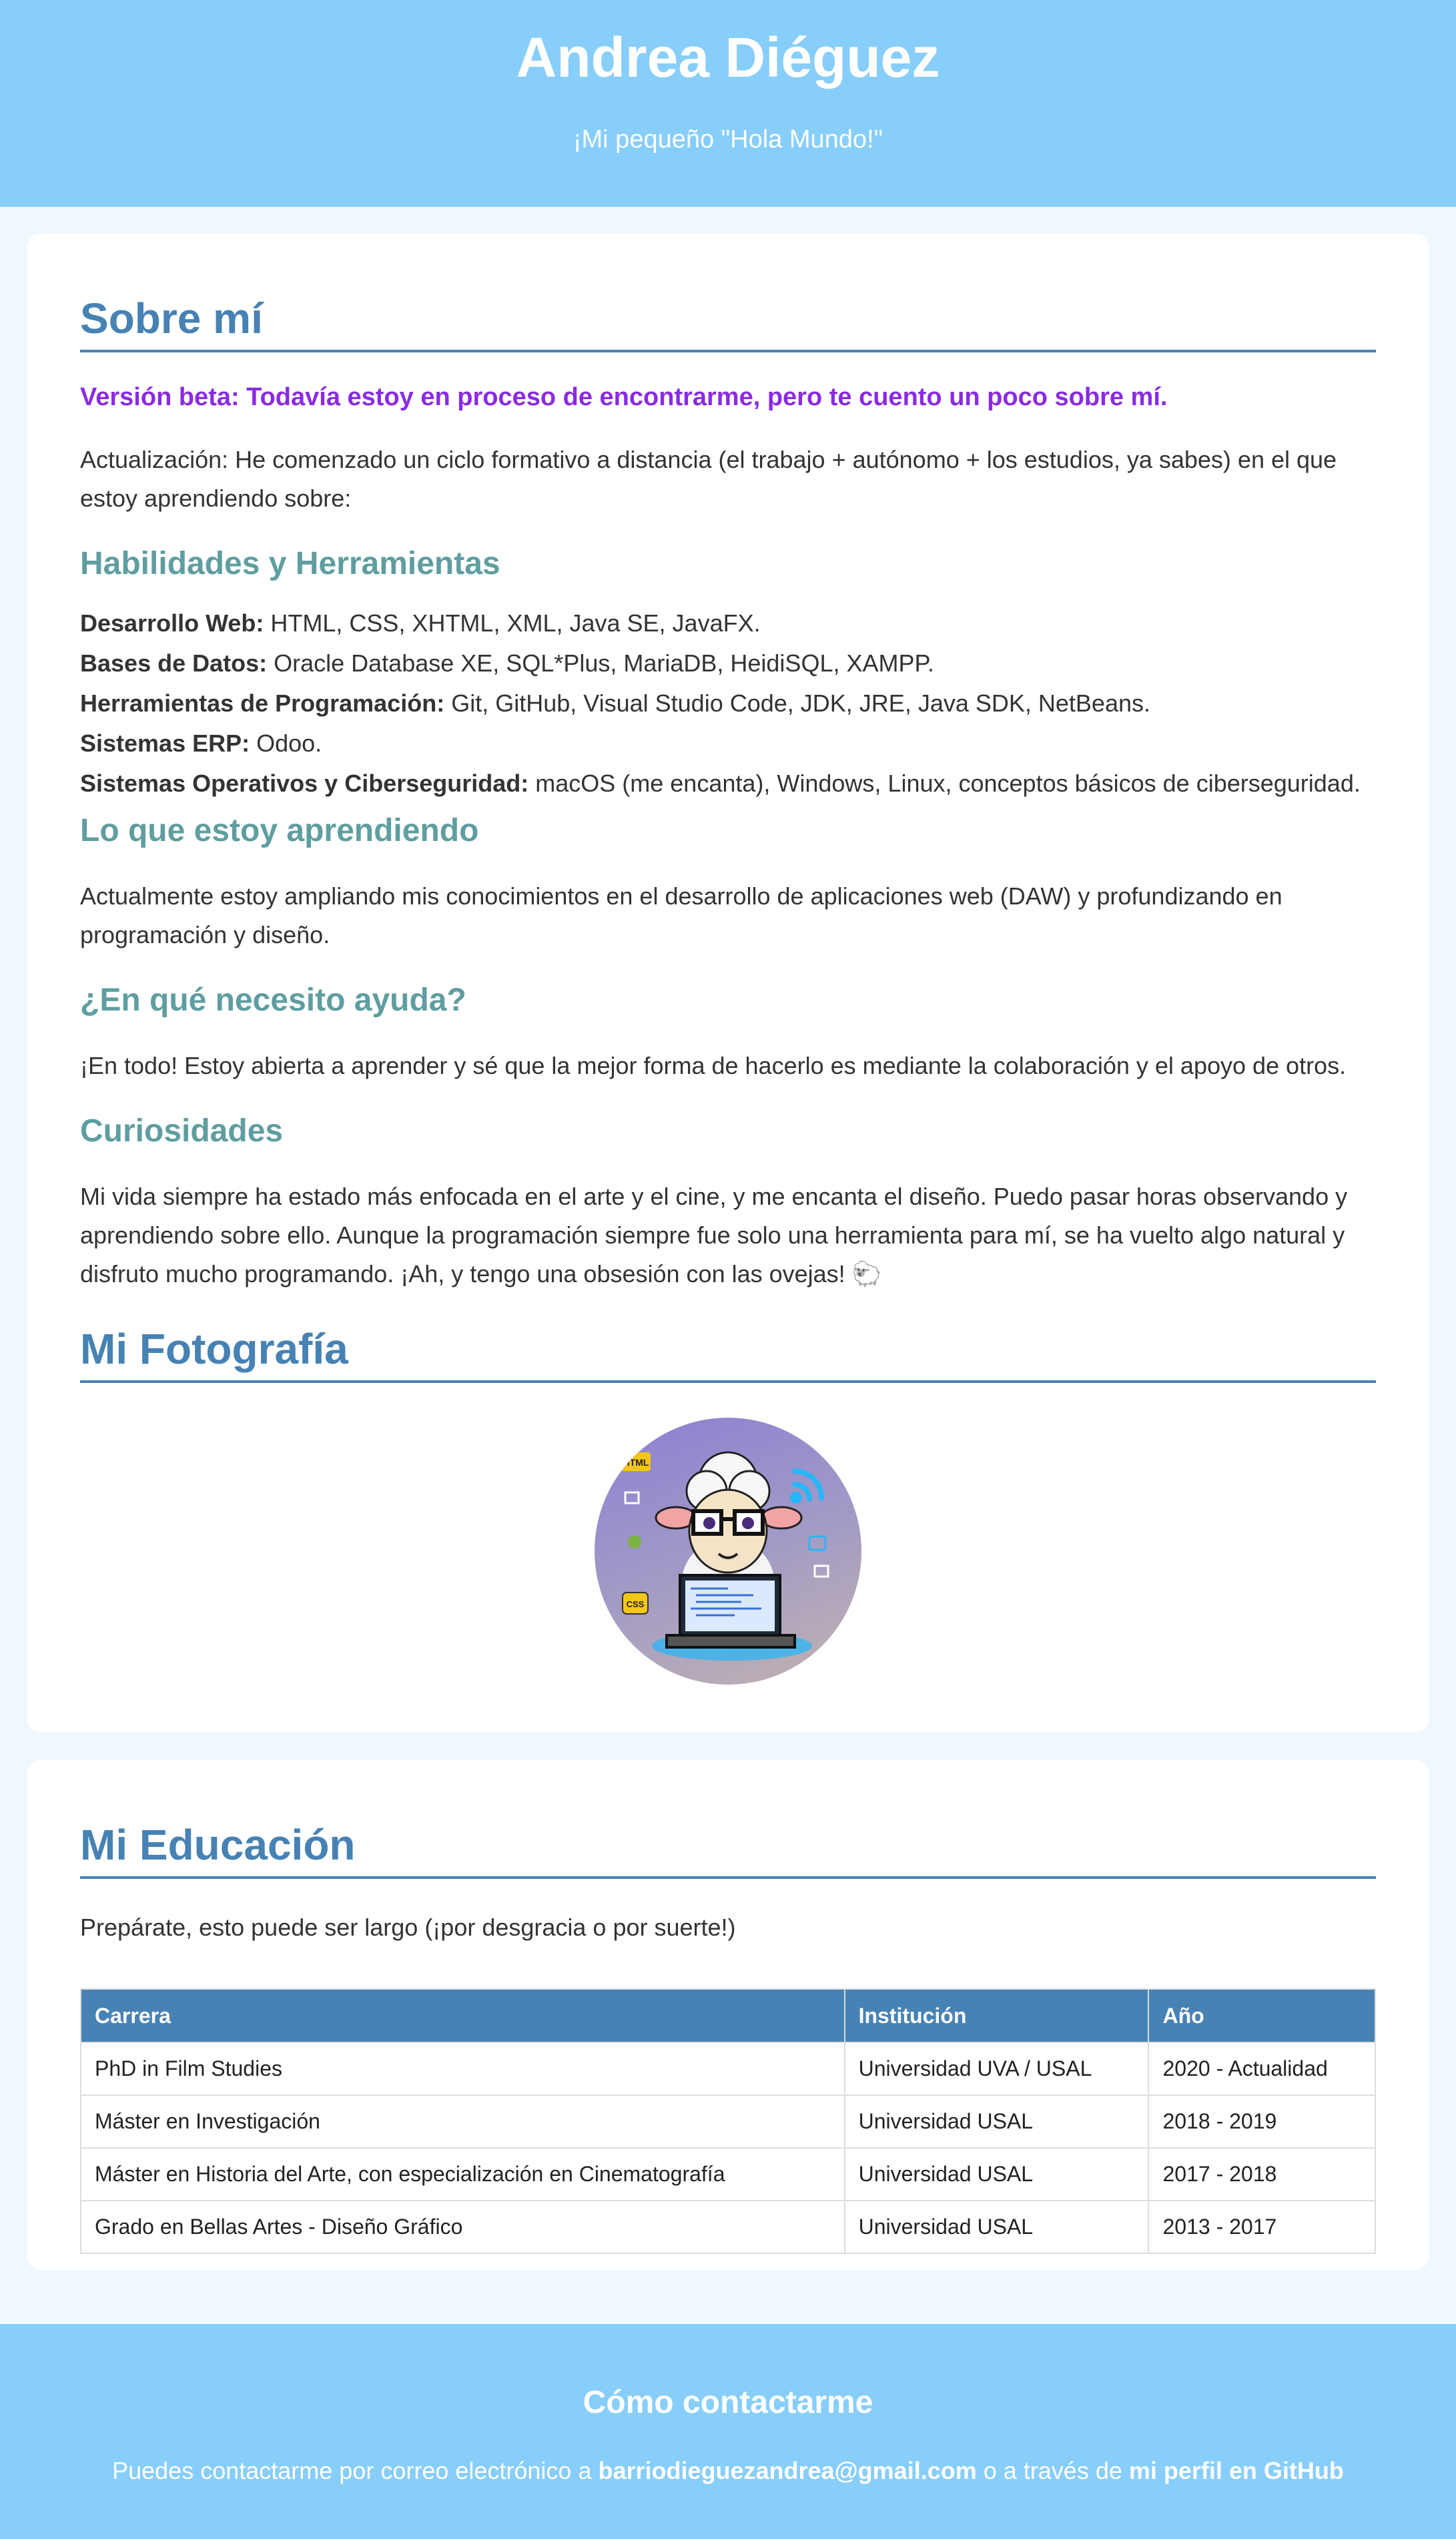 The width and height of the screenshot is (1456, 2539). I want to click on footer-title: Cómo contactarme, so click(728, 2402).